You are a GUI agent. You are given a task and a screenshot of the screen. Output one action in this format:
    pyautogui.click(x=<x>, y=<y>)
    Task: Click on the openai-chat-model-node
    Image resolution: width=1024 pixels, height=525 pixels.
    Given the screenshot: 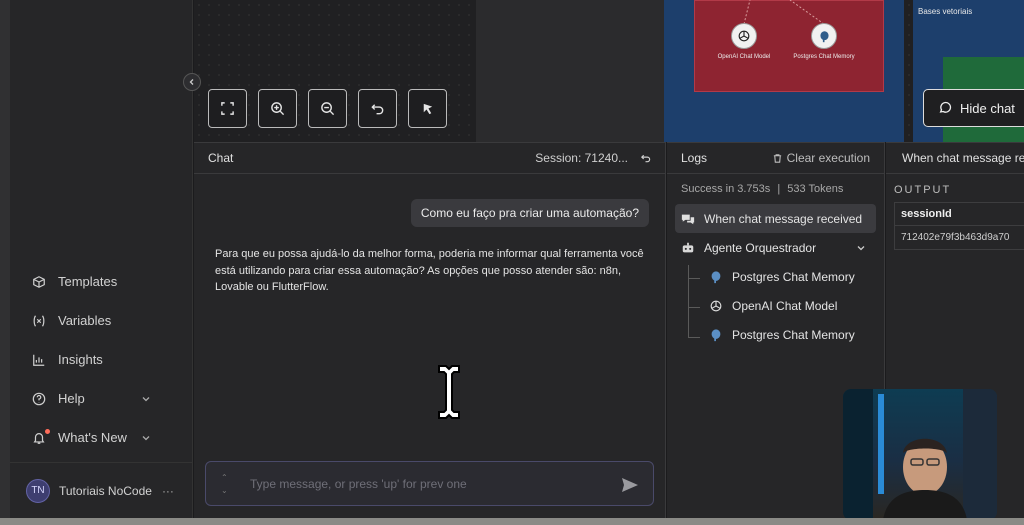 What is the action you would take?
    pyautogui.click(x=744, y=36)
    